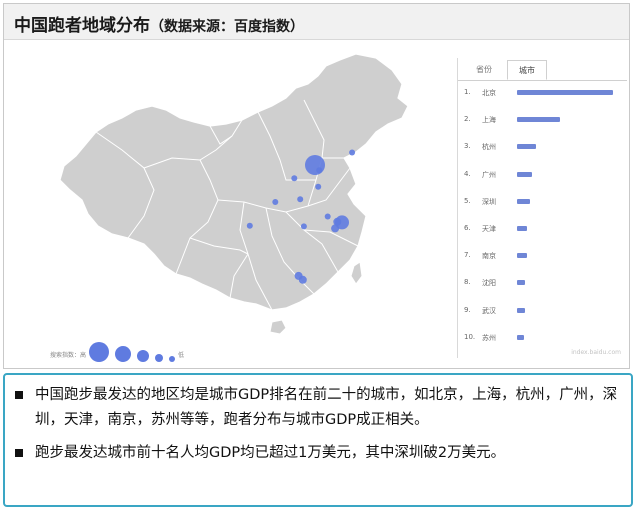 The height and width of the screenshot is (509, 635). What do you see at coordinates (543, 175) in the screenshot?
I see `ranking-row: 4. 广州` at bounding box center [543, 175].